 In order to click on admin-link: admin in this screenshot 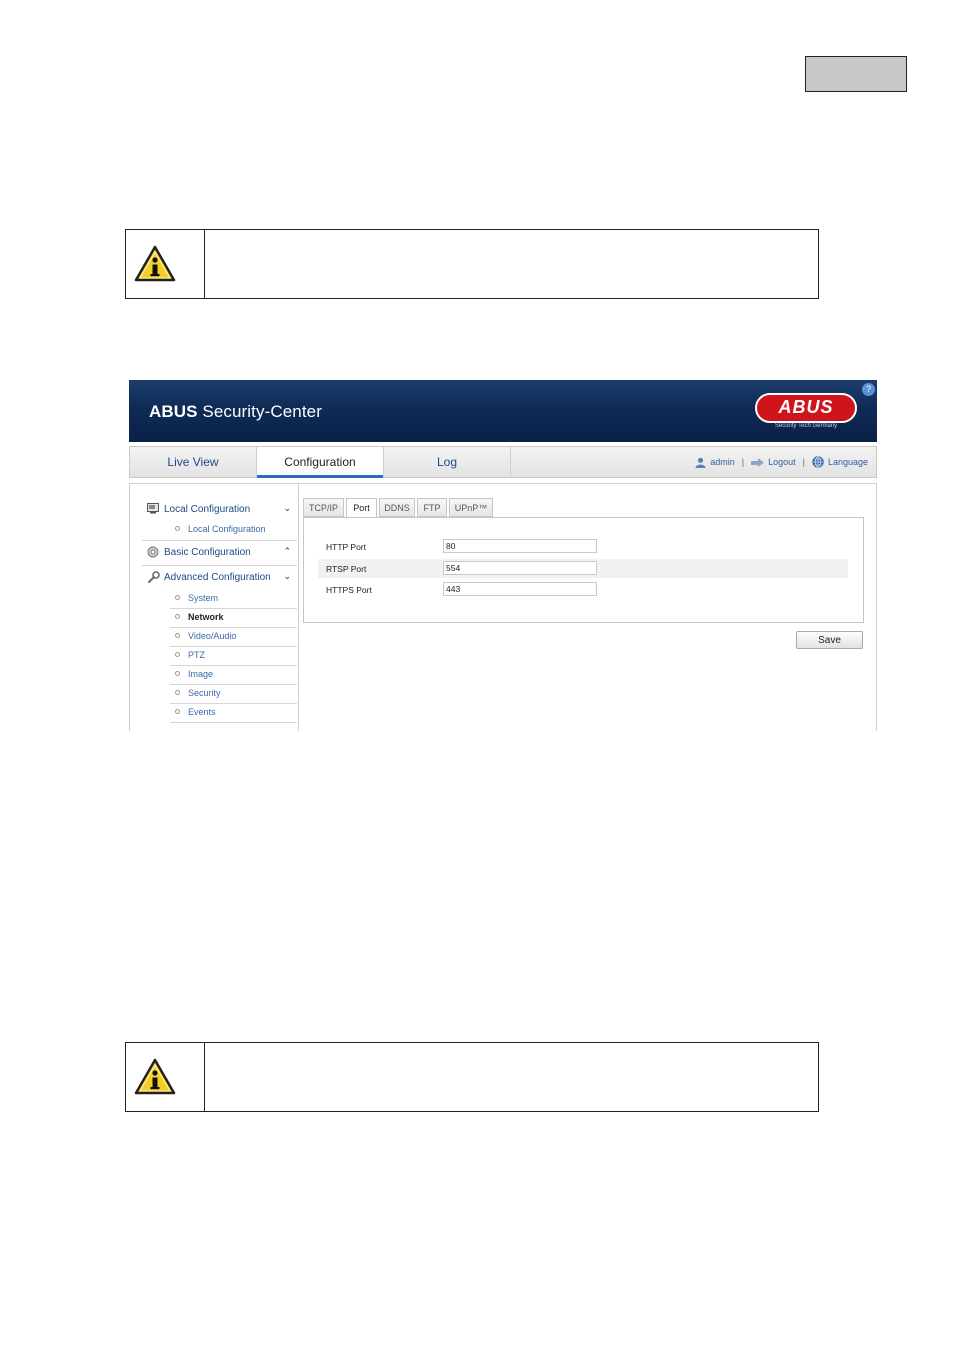, I will do `click(722, 462)`.